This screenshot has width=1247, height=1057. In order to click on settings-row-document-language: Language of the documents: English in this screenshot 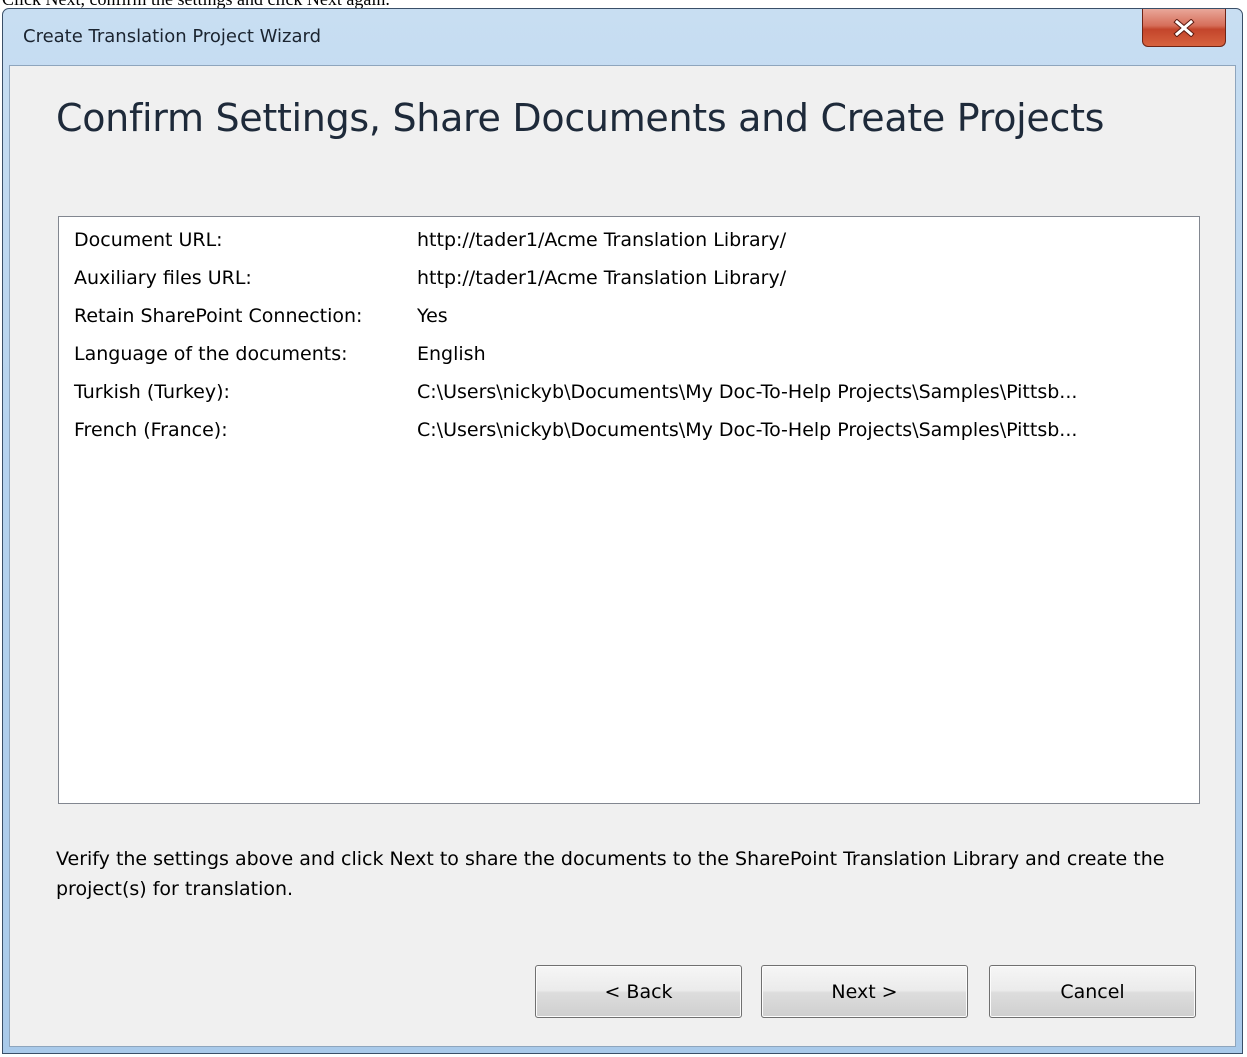, I will do `click(629, 354)`.